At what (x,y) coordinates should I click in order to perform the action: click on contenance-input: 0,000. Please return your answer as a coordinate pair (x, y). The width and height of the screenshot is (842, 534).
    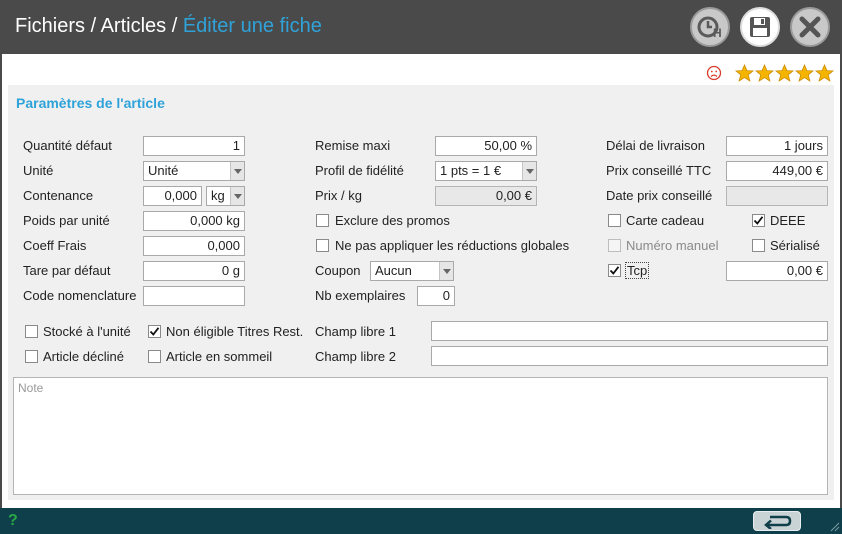
    Looking at the image, I should click on (172, 196).